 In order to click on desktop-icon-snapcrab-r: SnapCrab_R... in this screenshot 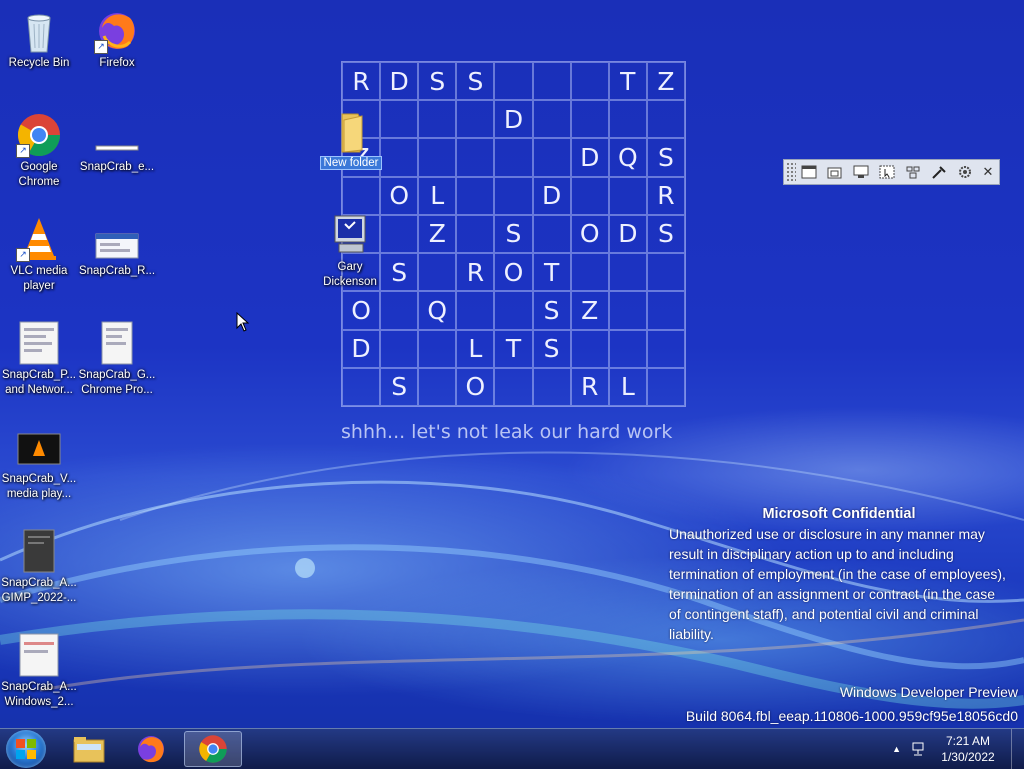, I will do `click(117, 247)`.